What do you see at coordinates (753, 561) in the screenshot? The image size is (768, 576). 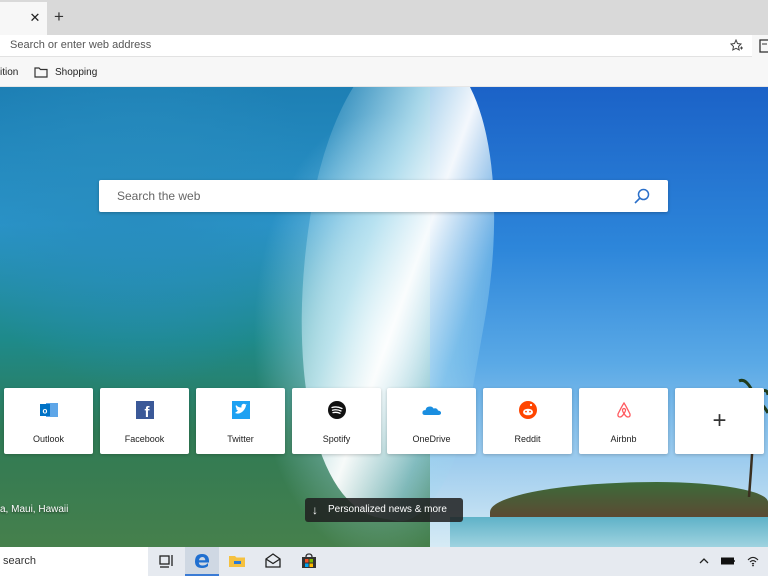 I see `wifi-icon` at bounding box center [753, 561].